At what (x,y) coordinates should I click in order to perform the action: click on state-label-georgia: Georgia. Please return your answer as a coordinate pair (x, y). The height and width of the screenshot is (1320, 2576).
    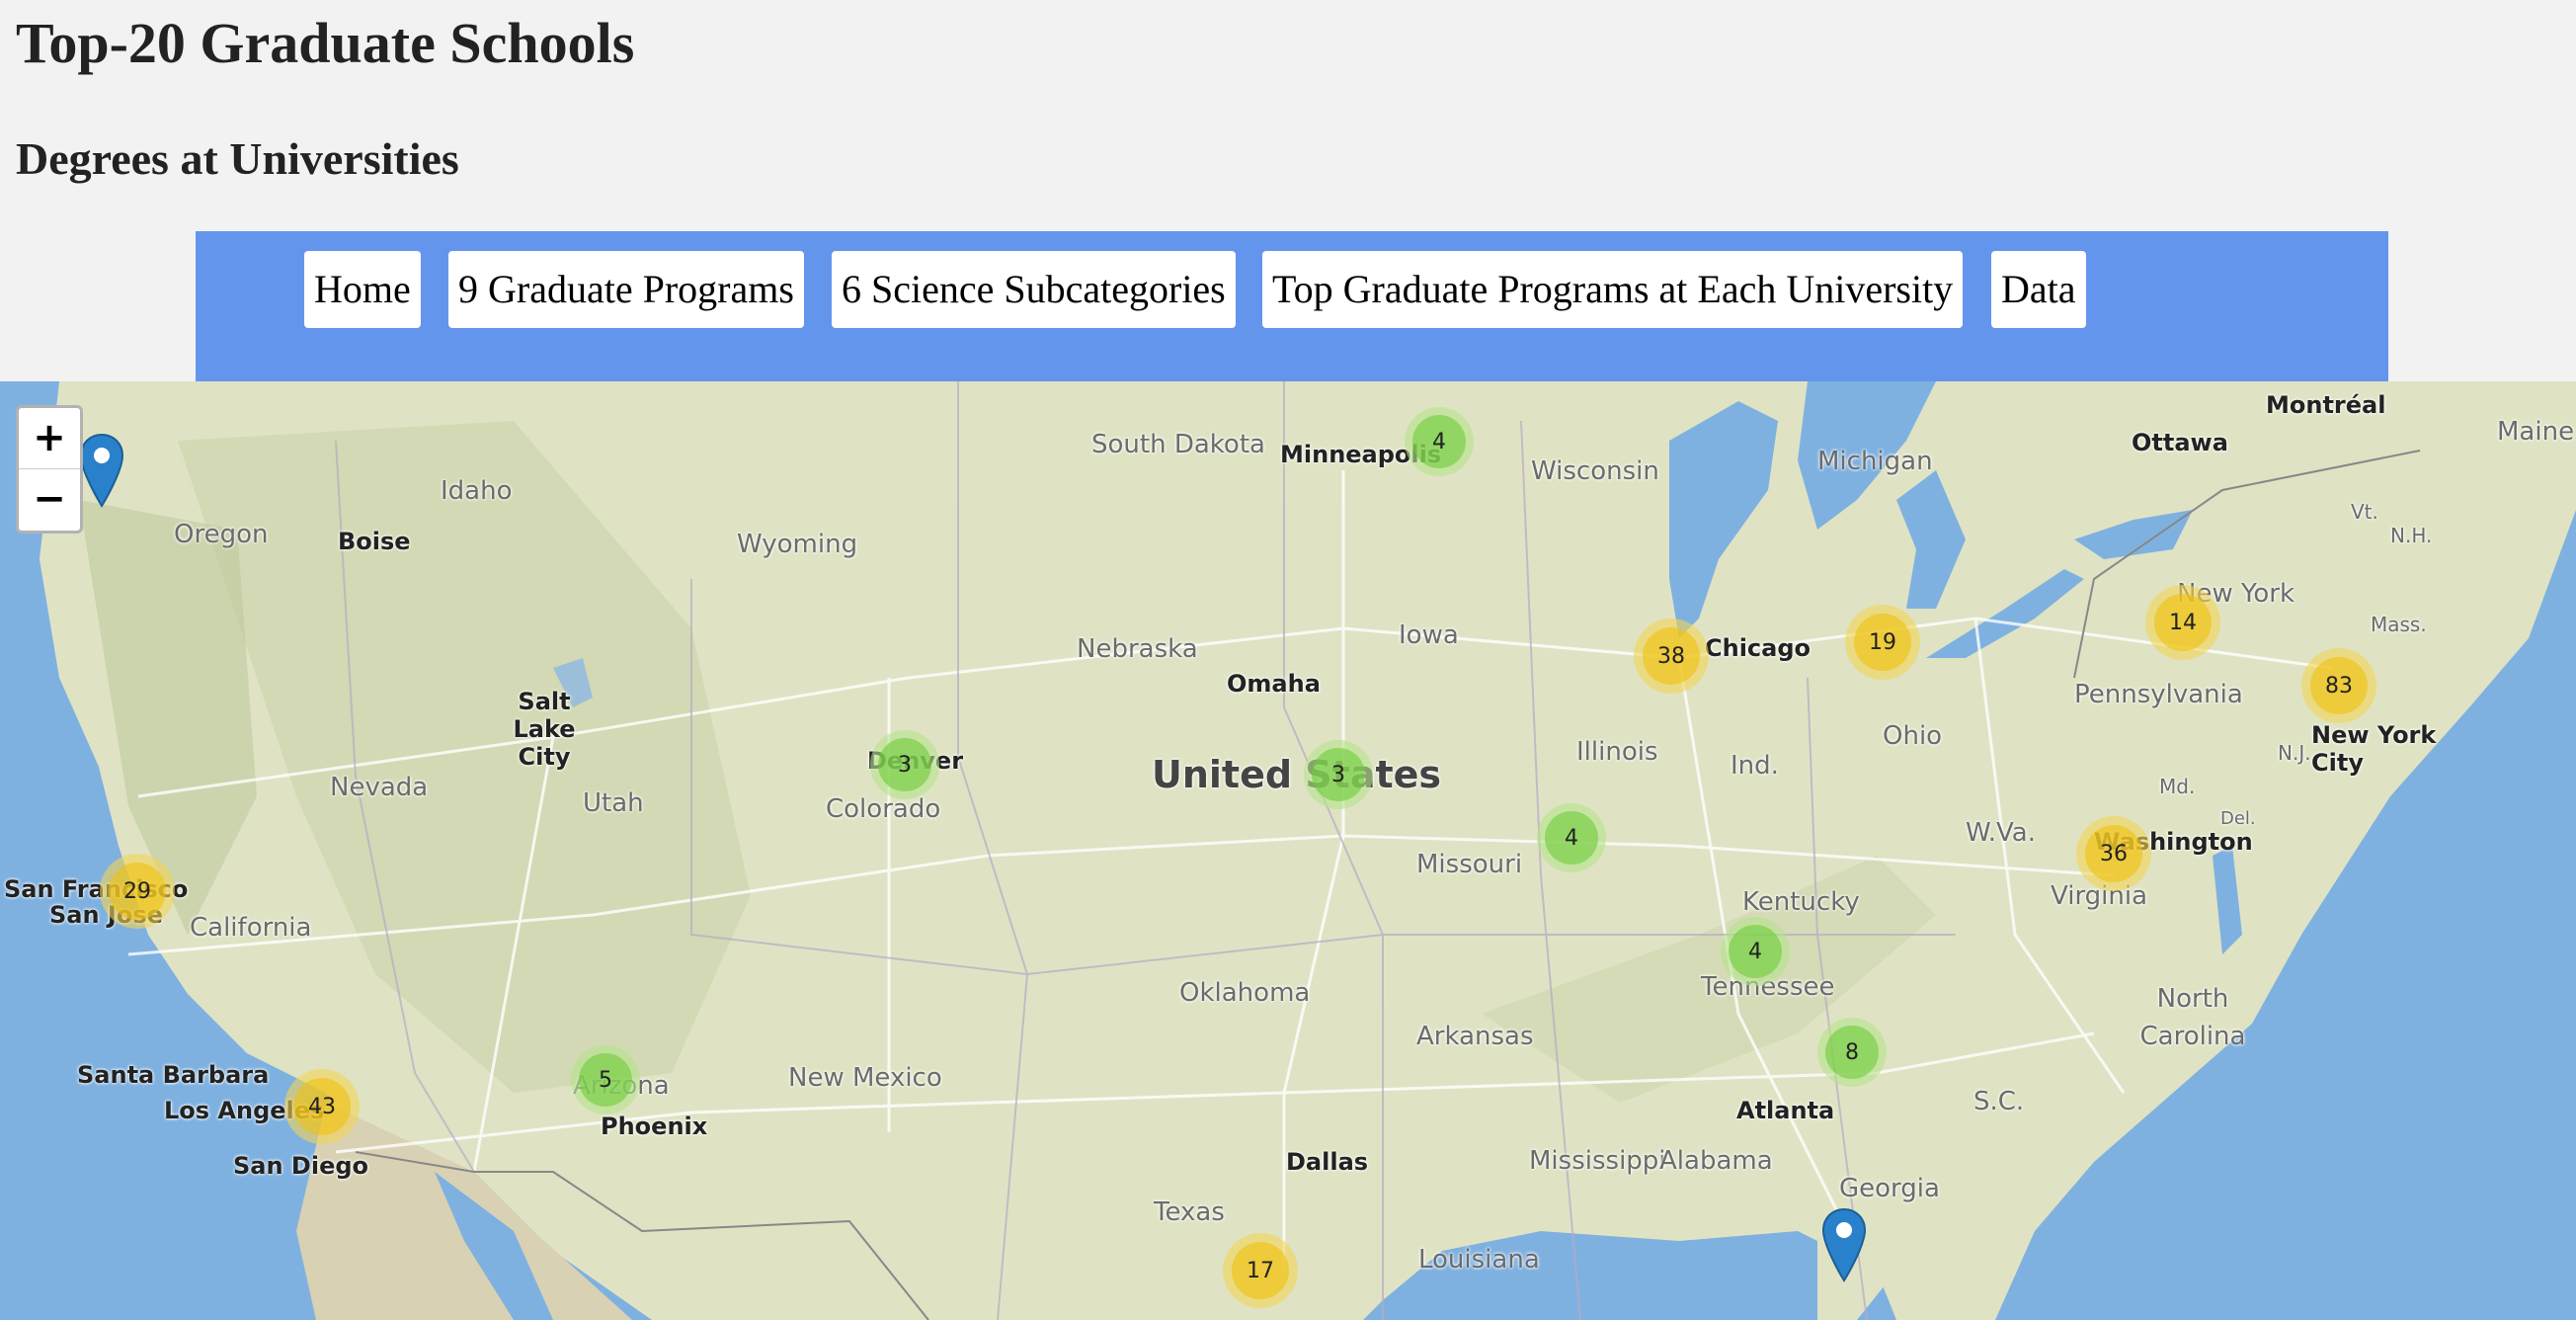
    Looking at the image, I should click on (1889, 1188).